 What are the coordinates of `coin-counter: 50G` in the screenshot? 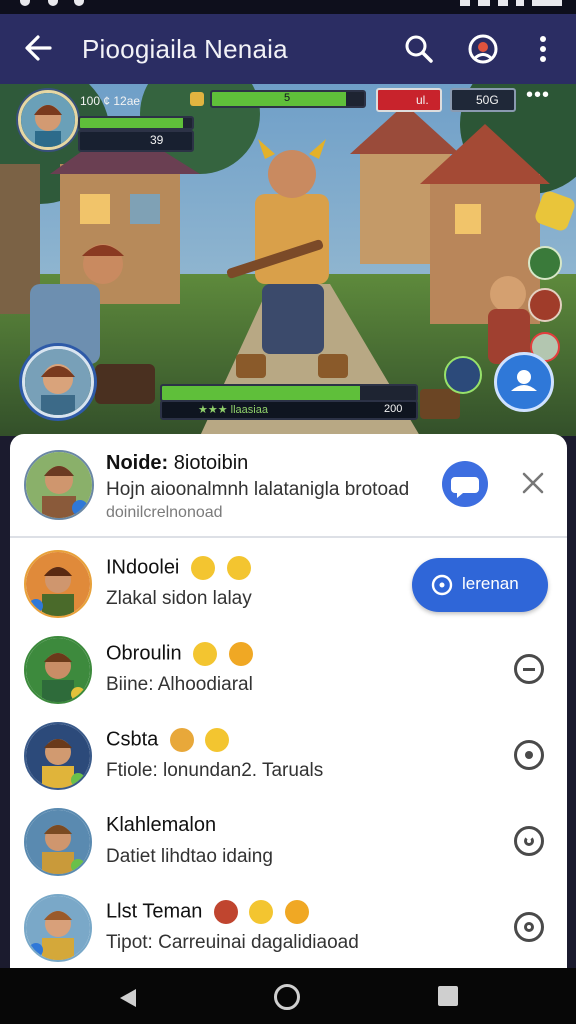 It's located at (483, 100).